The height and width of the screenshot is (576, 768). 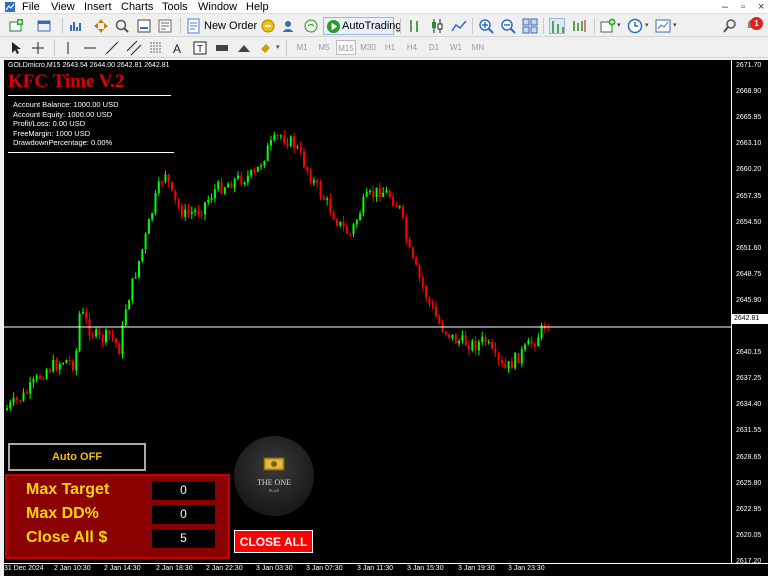 What do you see at coordinates (178, 48) in the screenshot?
I see `text-tool-icon: A` at bounding box center [178, 48].